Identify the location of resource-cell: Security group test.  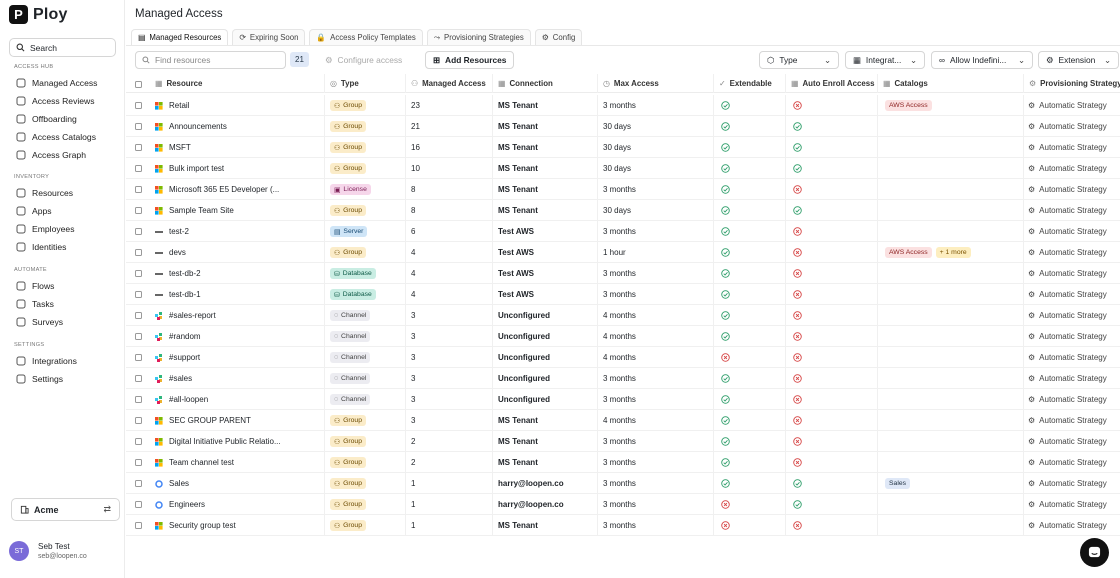
(195, 525).